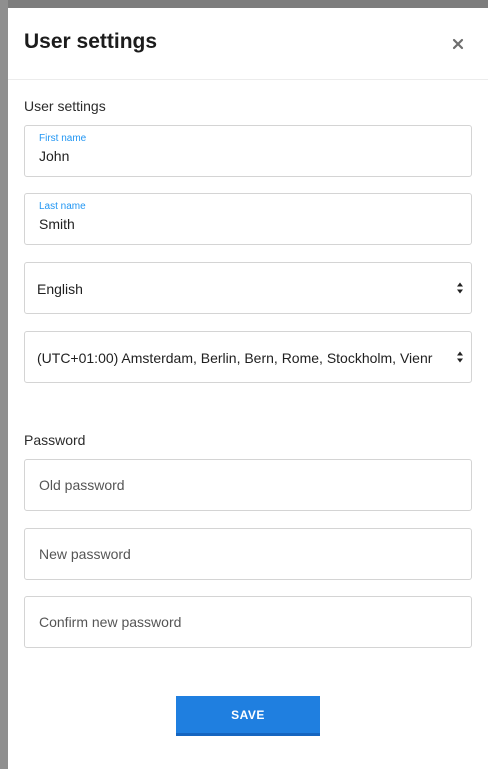  Describe the element at coordinates (248, 288) in the screenshot. I see `language-select: English` at that location.